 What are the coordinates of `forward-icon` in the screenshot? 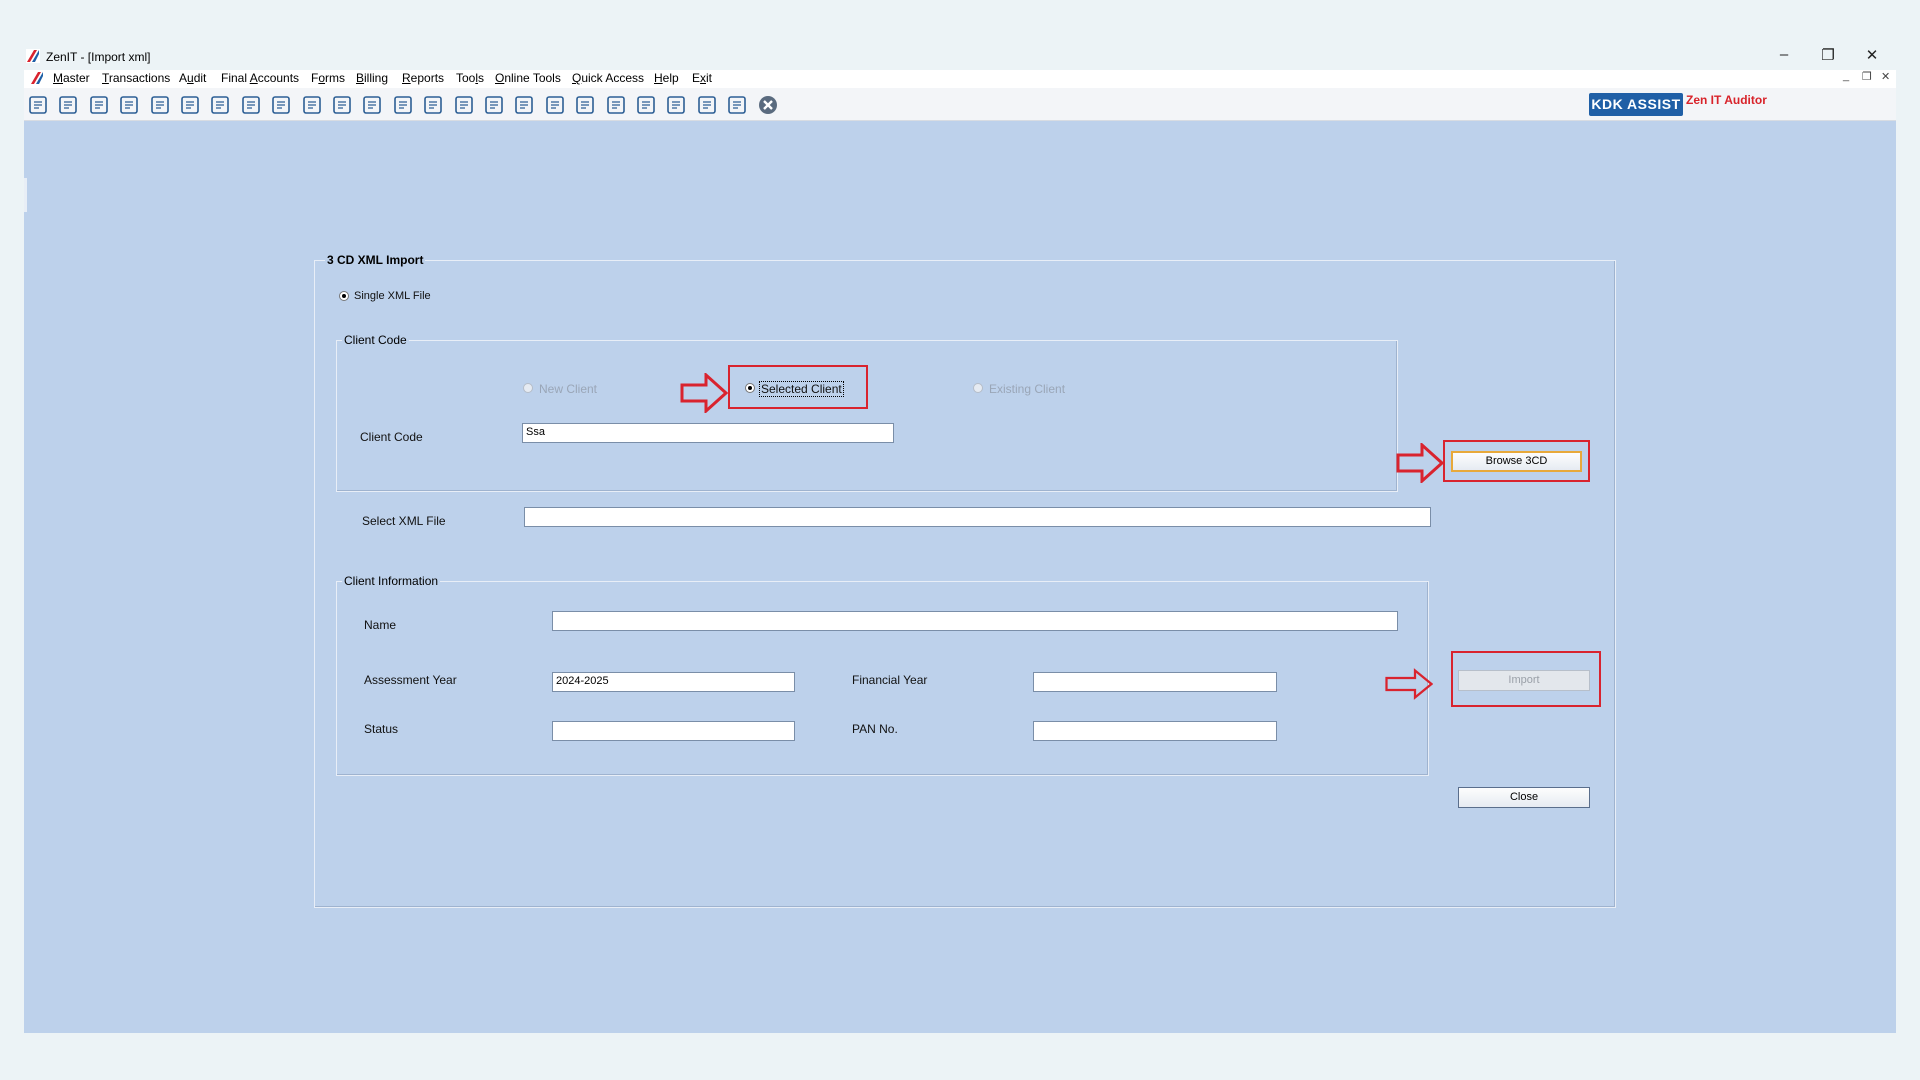 It's located at (312, 105).